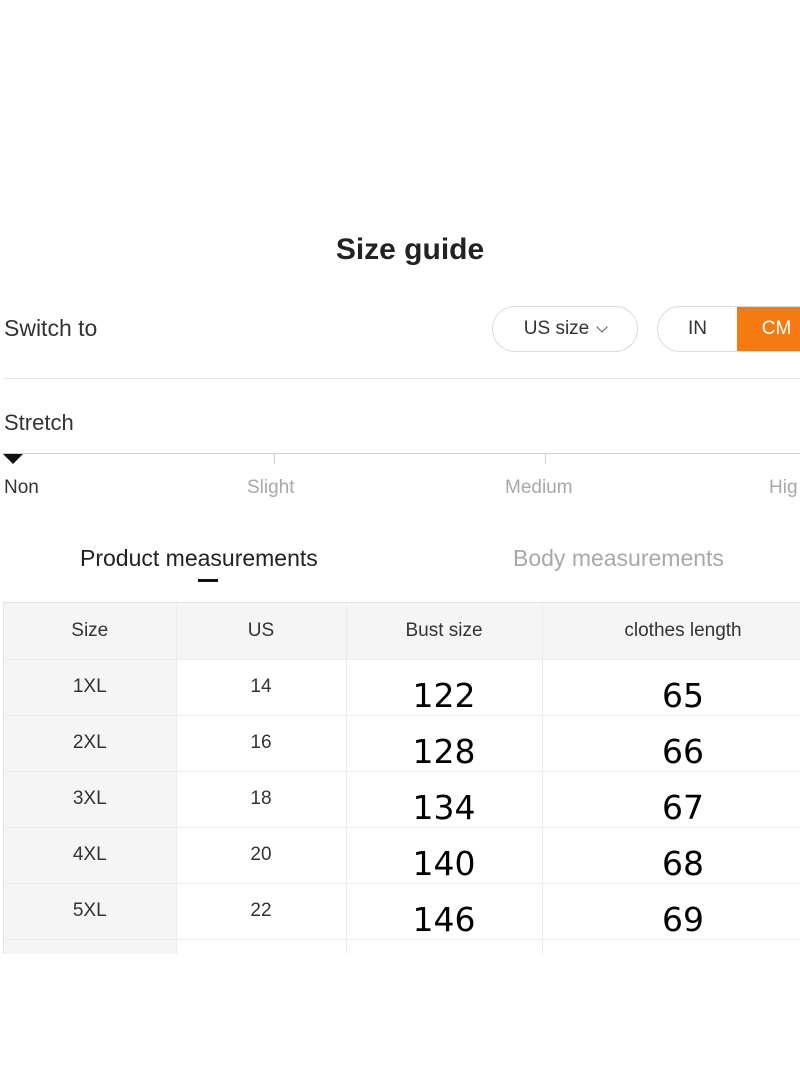 The image size is (800, 1067). I want to click on cell-us: 20, so click(261, 855).